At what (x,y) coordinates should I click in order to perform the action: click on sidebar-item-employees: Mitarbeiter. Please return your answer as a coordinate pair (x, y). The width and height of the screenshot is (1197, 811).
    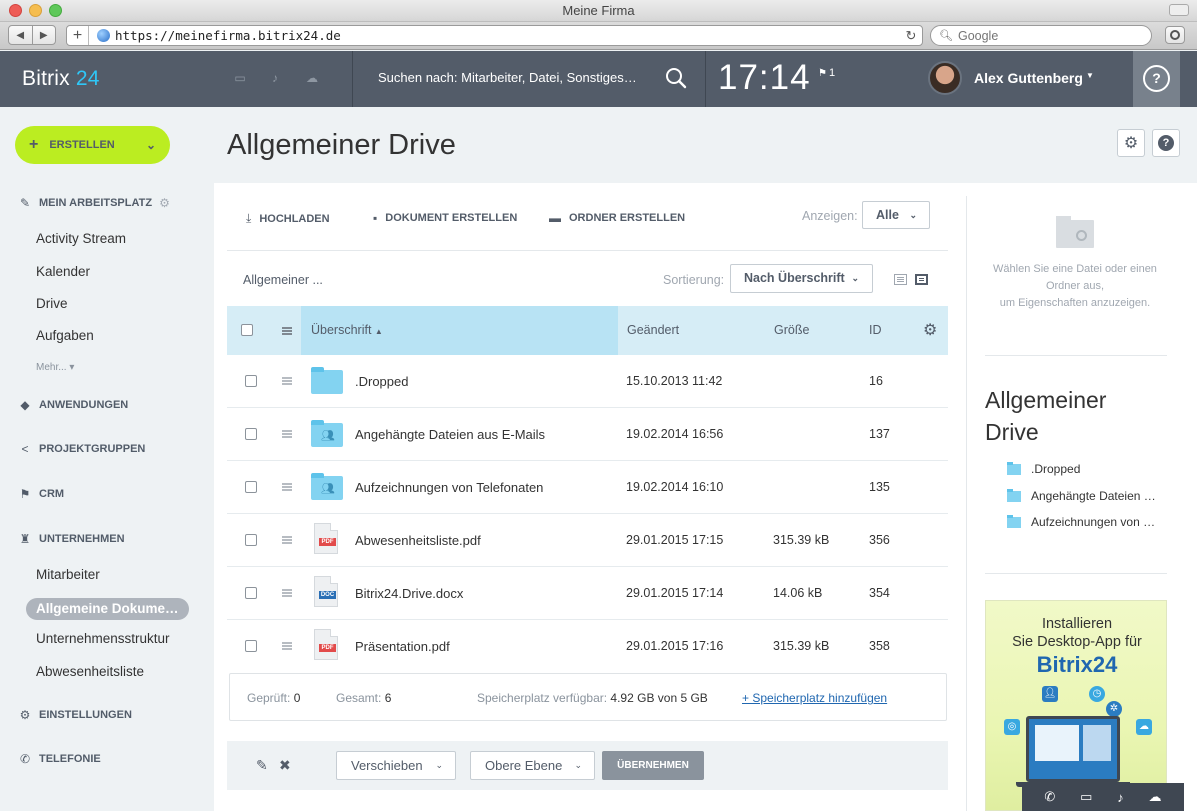
    Looking at the image, I should click on (68, 574).